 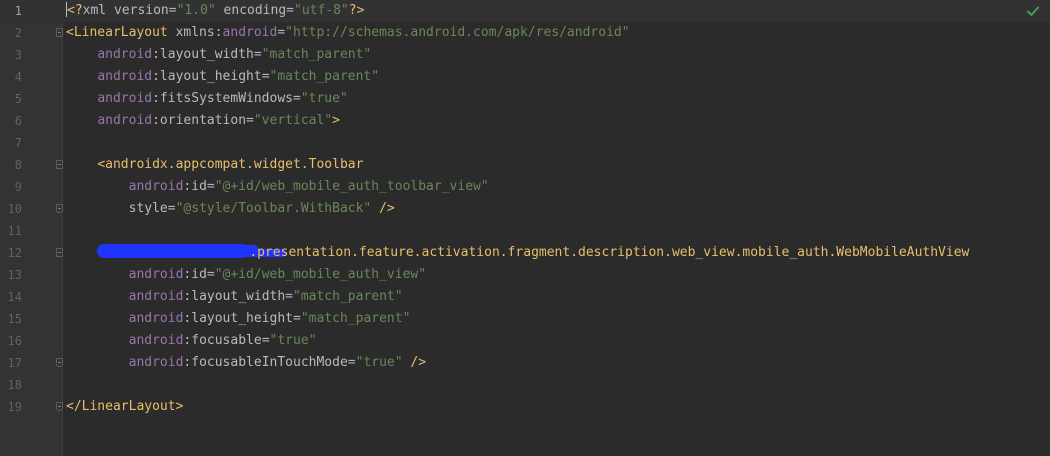 I want to click on code-text: <?xml version="1.0" encoding="utf-8"?>, so click(x=215, y=11).